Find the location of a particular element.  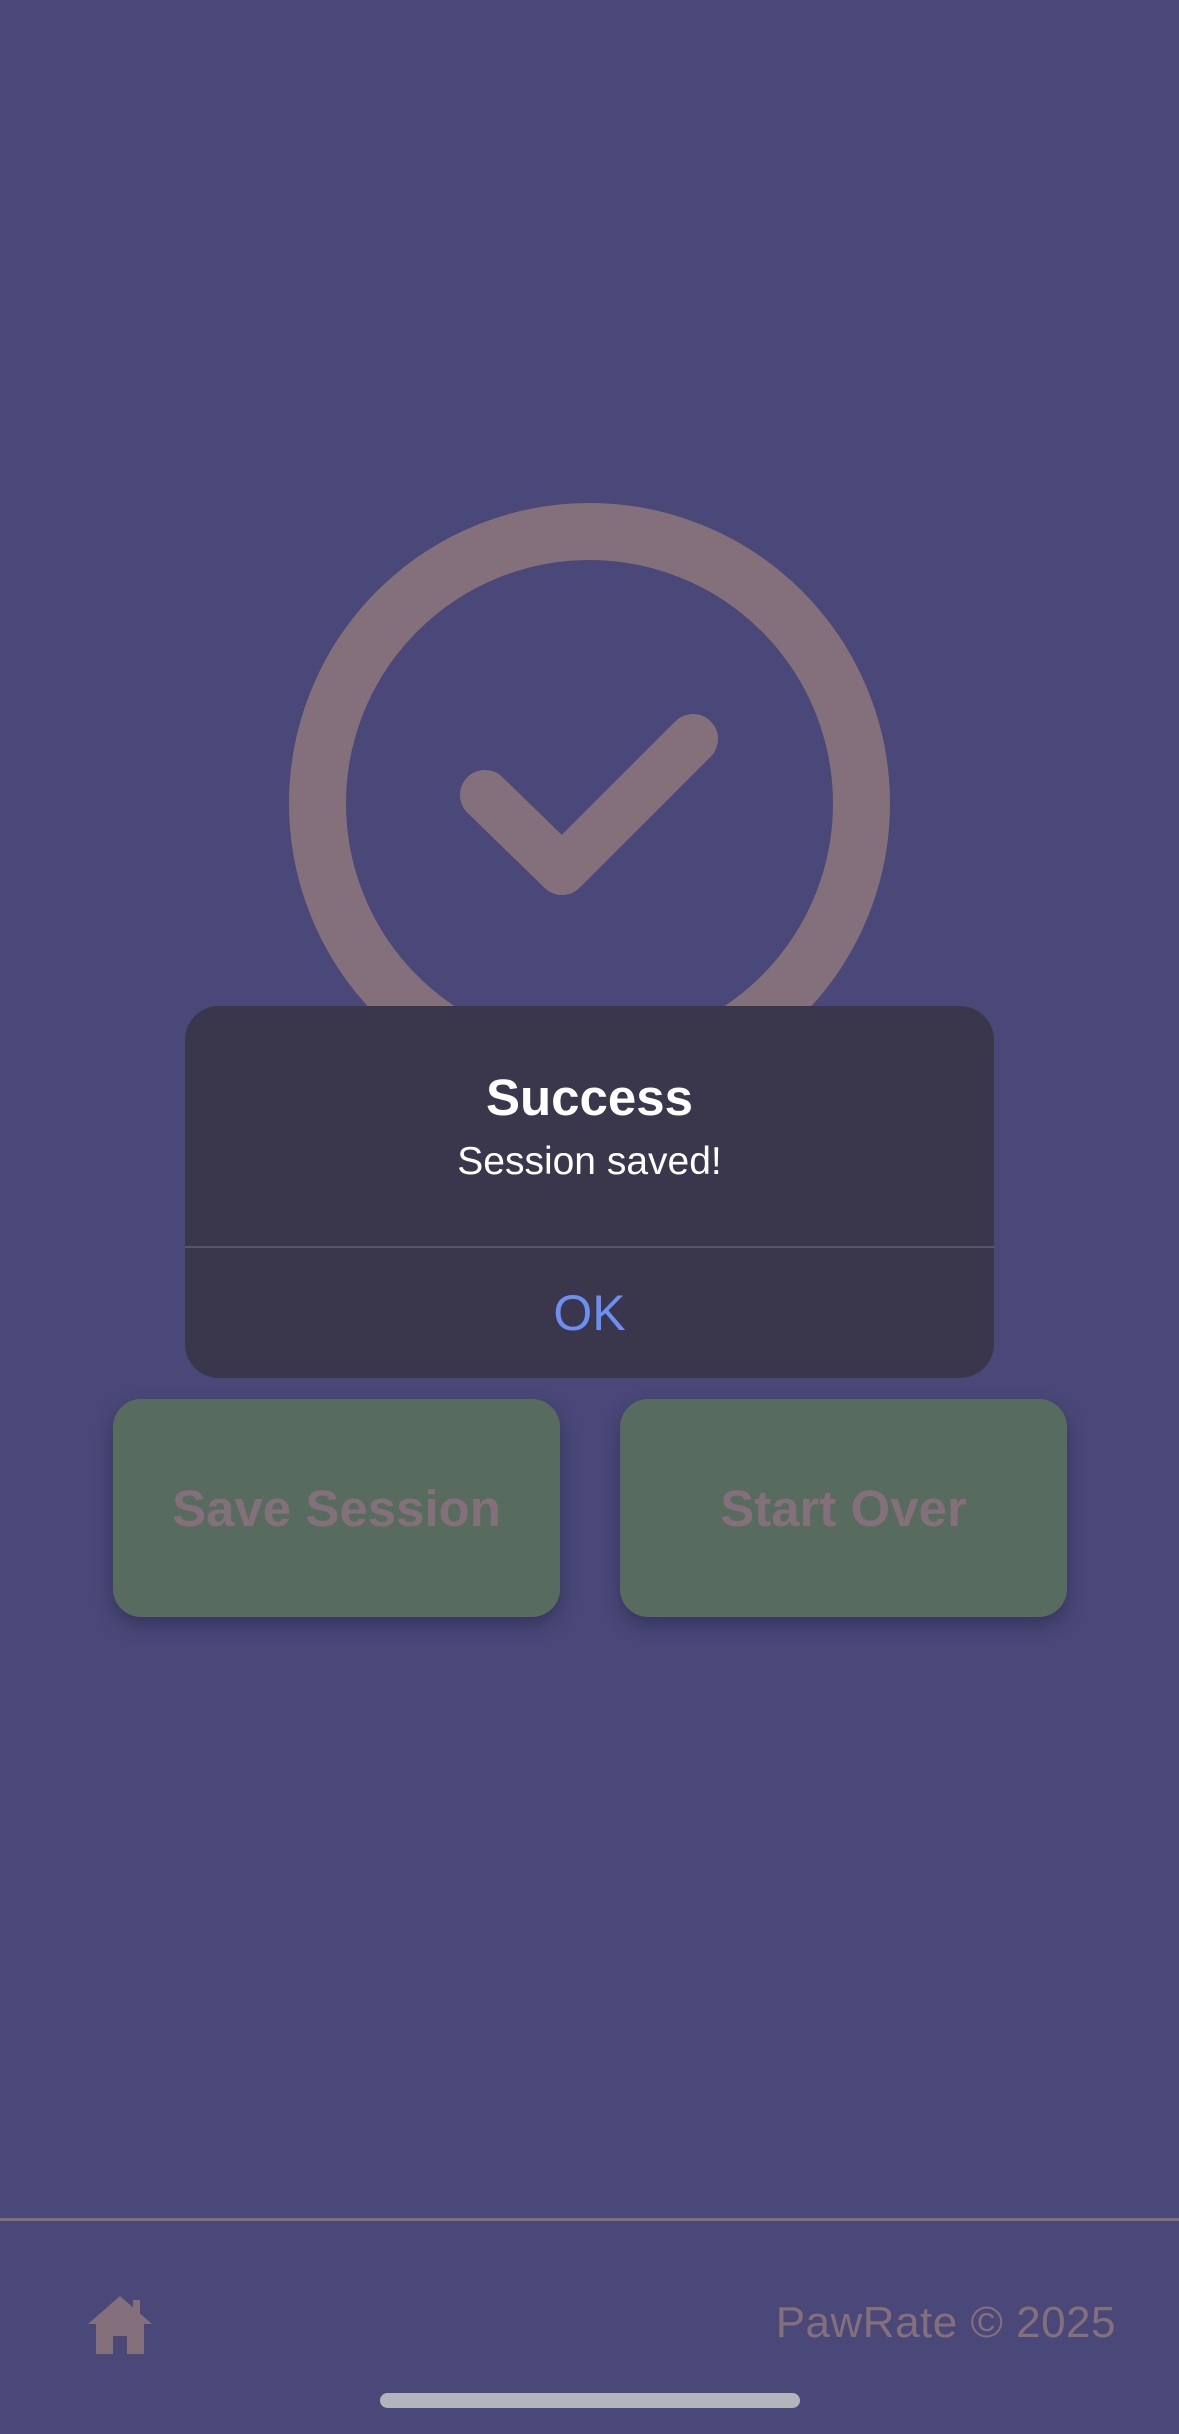

home-indicator is located at coordinates (590, 2400).